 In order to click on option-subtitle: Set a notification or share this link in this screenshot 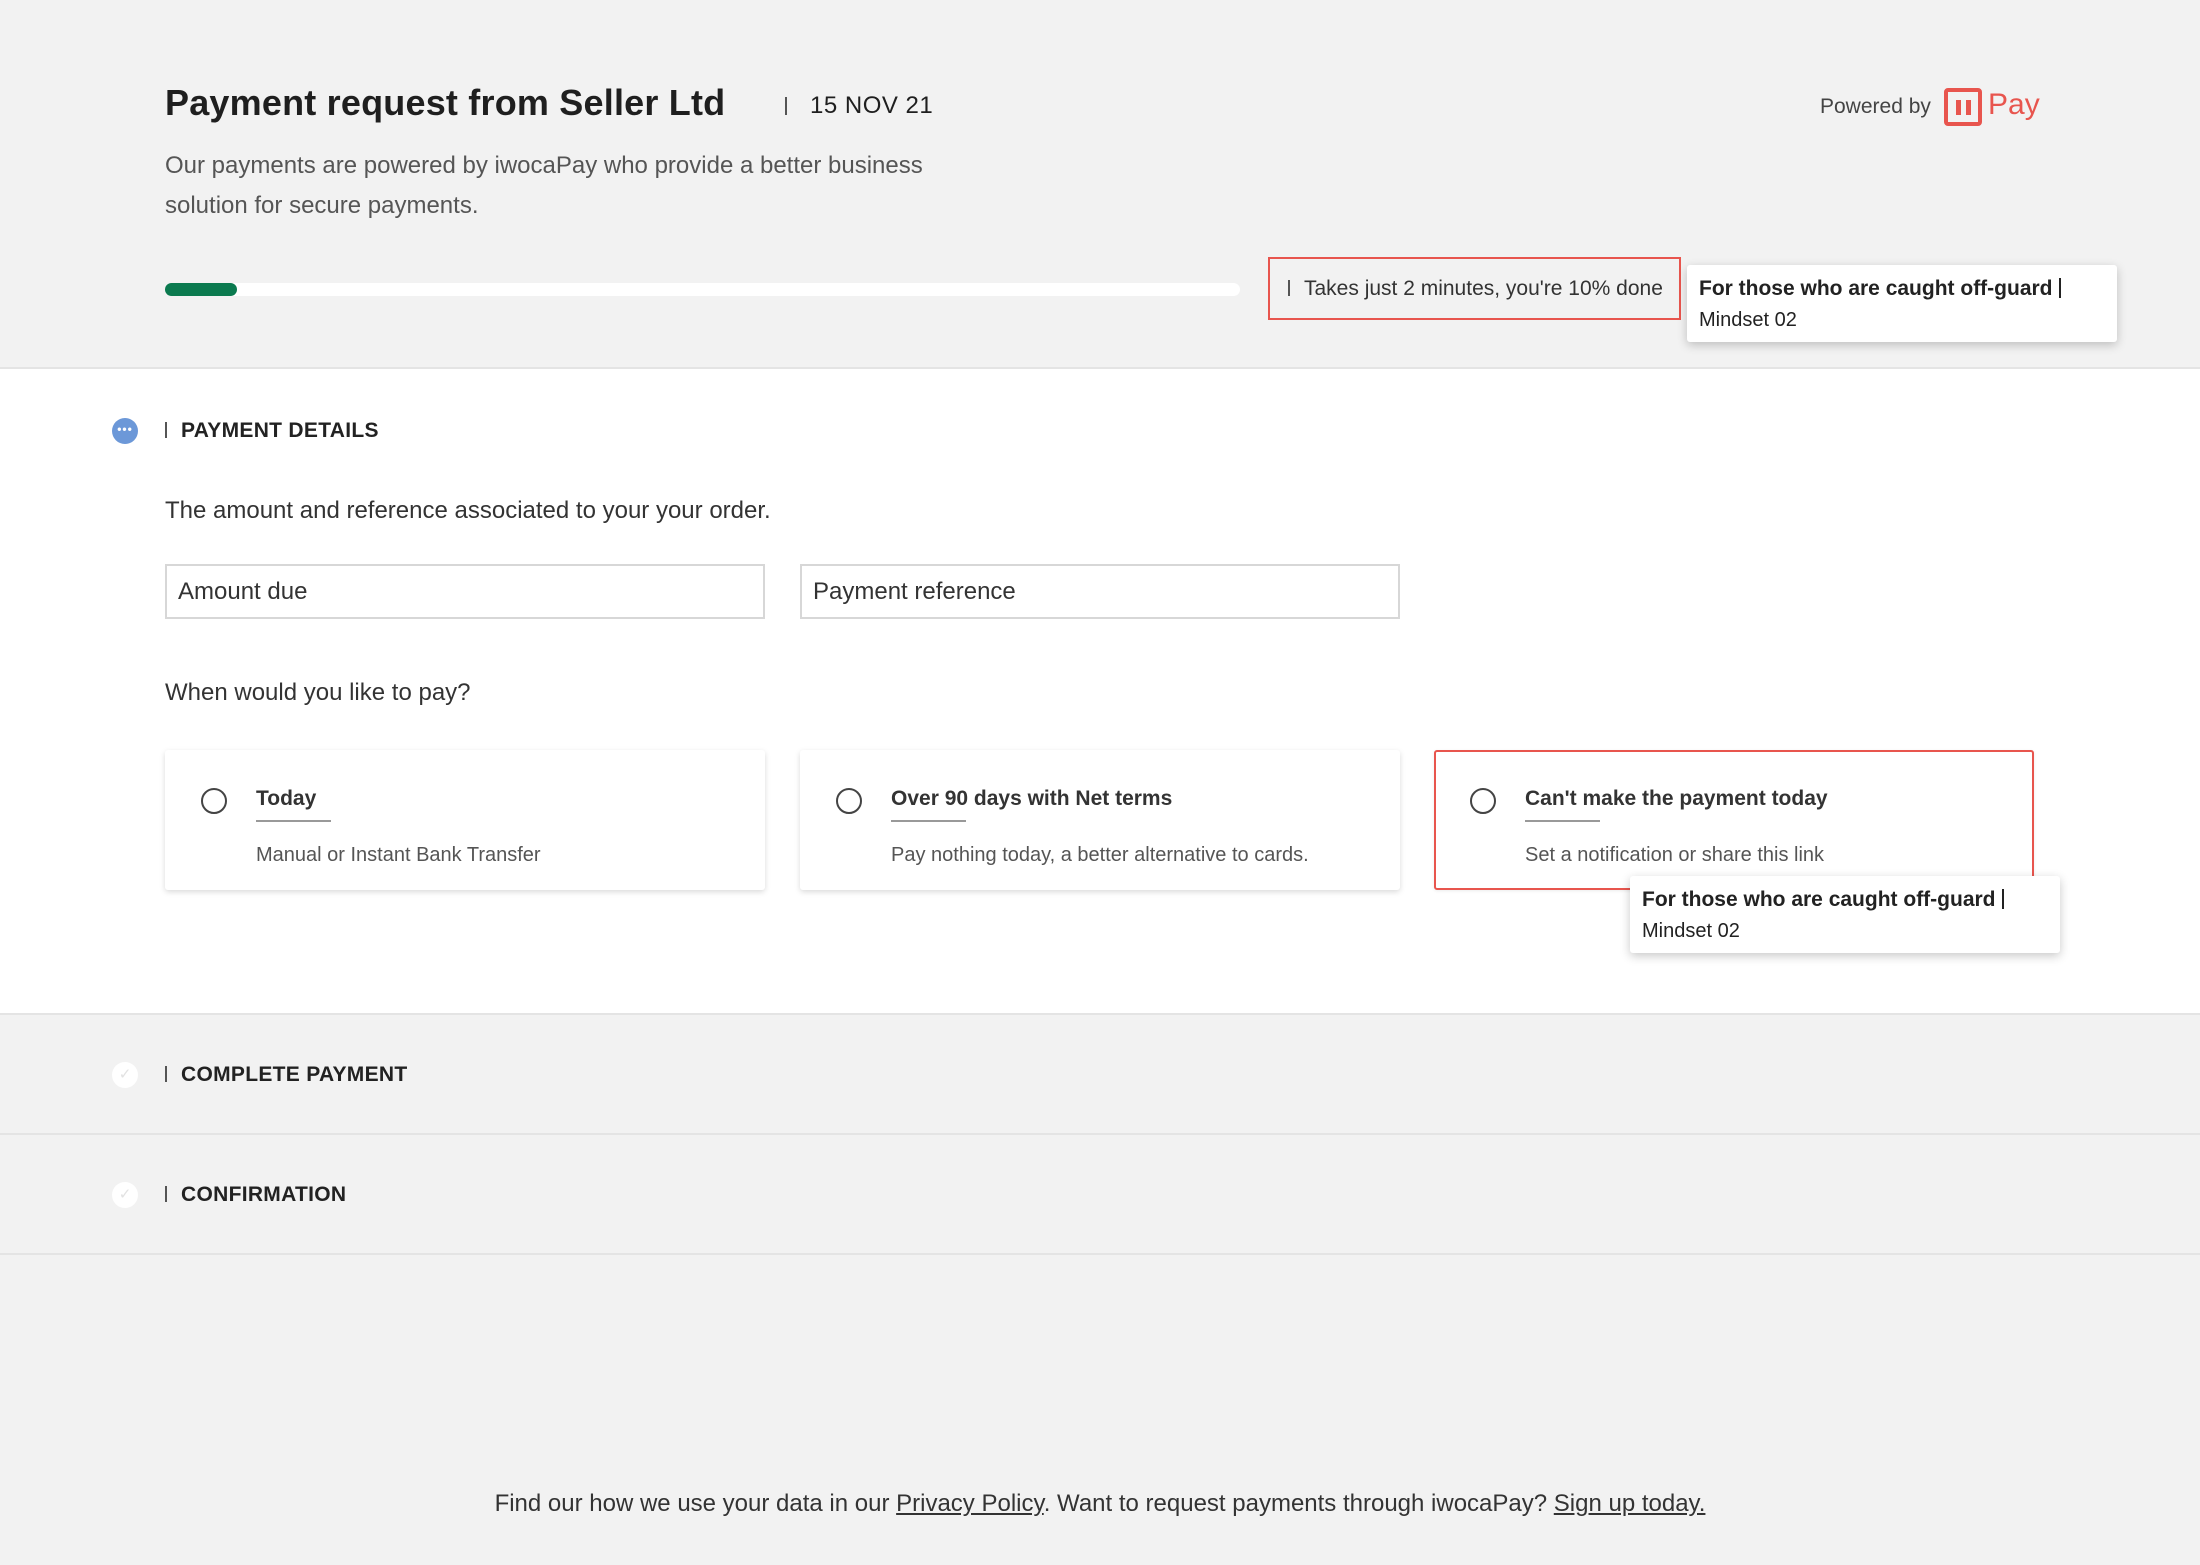, I will do `click(1675, 855)`.